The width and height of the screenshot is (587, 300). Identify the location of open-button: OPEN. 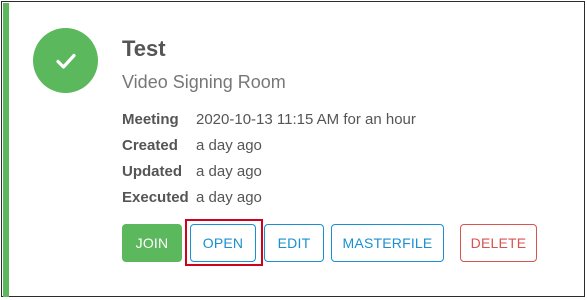
(223, 243).